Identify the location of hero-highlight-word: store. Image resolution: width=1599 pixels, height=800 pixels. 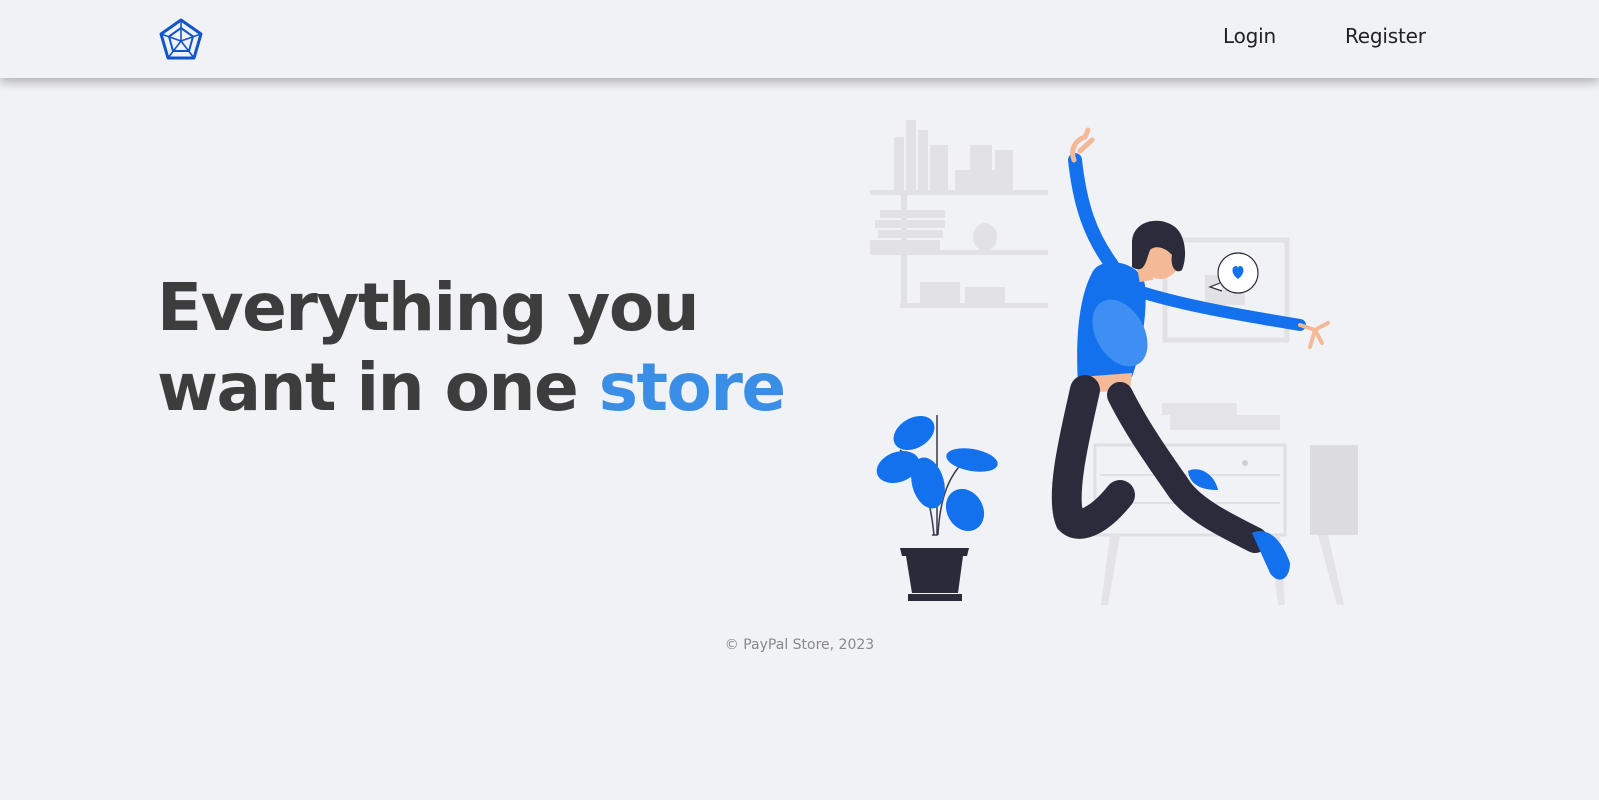
(692, 387).